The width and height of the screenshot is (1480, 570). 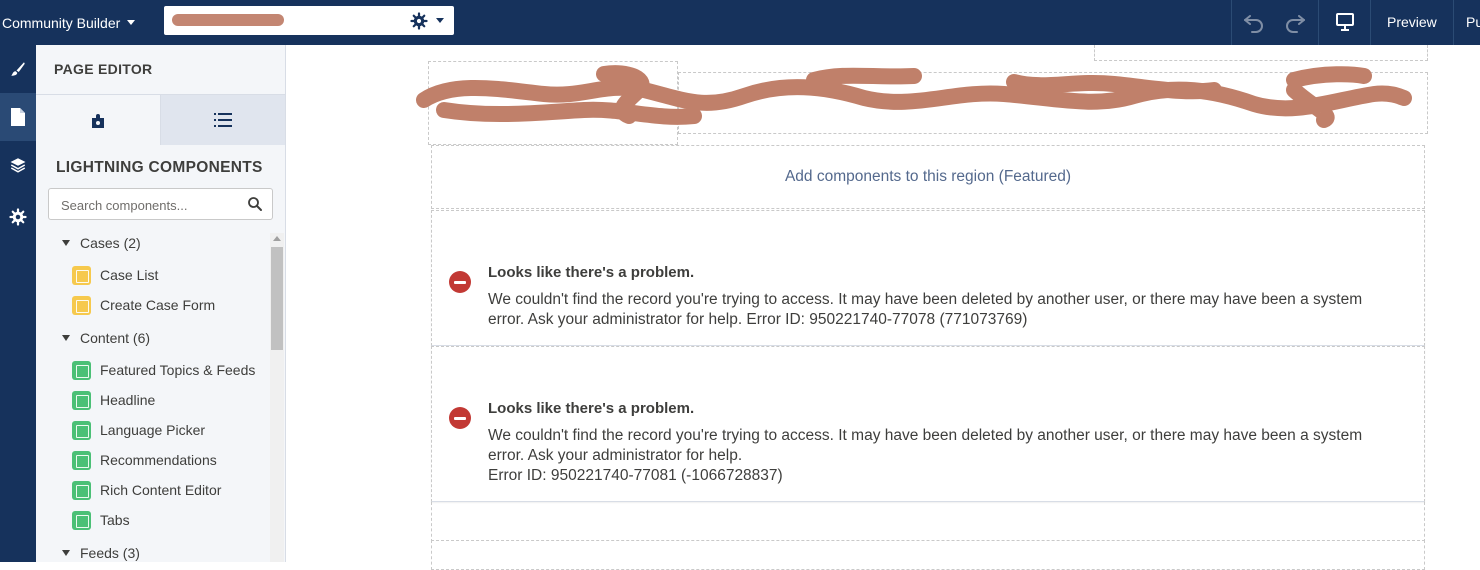 What do you see at coordinates (277, 397) in the screenshot?
I see `panel-scrollbar` at bounding box center [277, 397].